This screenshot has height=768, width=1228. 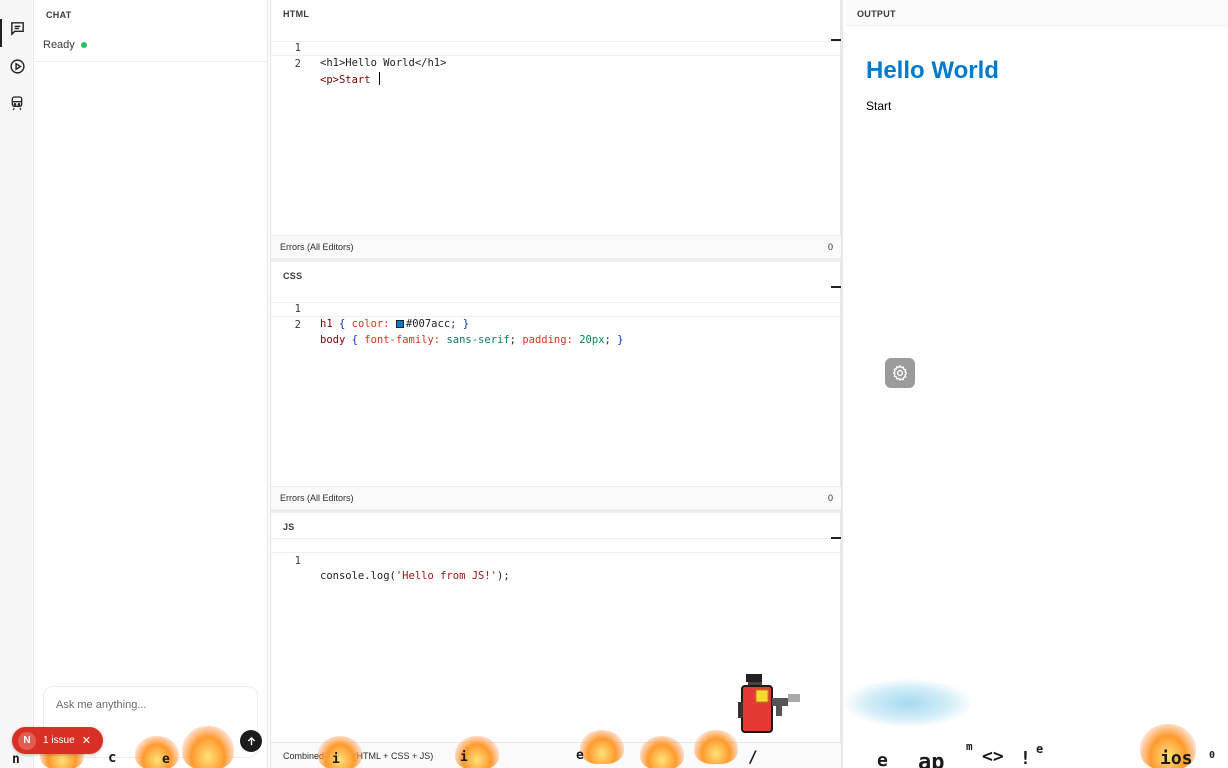 I want to click on code-text: <h1>Hello World</h1>, so click(x=383, y=63).